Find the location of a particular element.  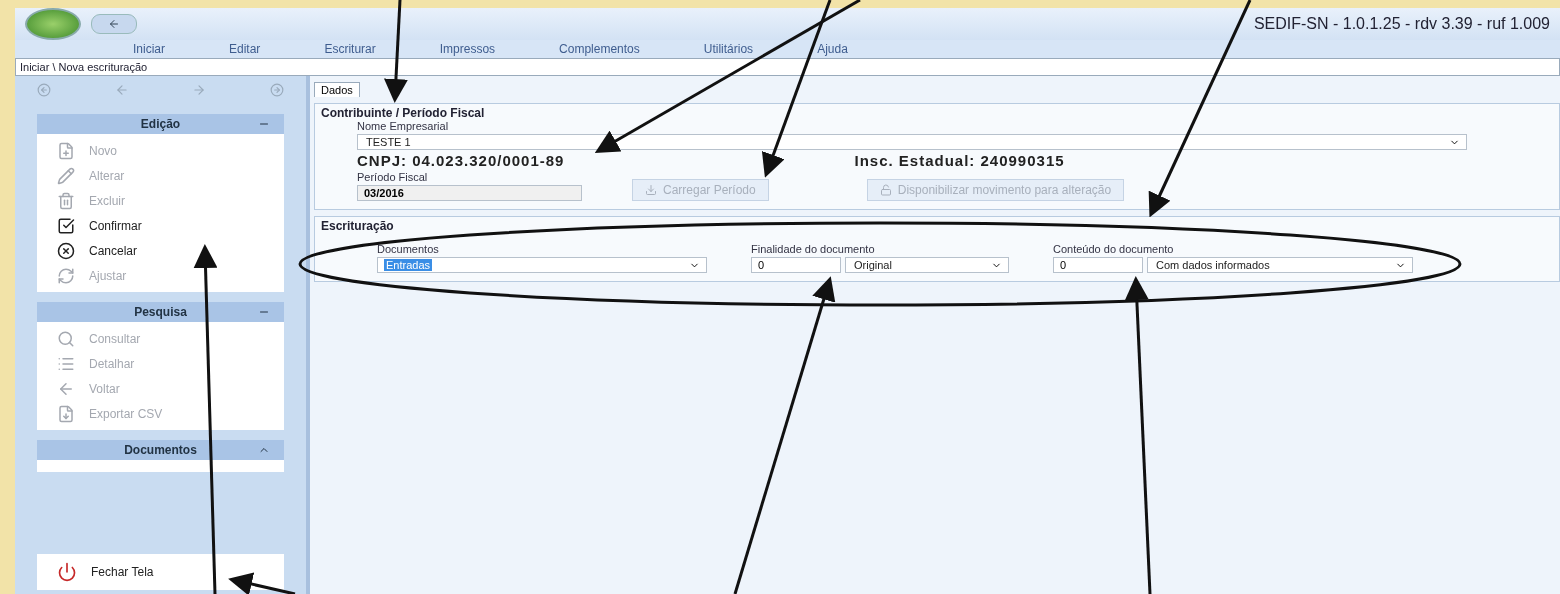

forward-icon is located at coordinates (199, 90).